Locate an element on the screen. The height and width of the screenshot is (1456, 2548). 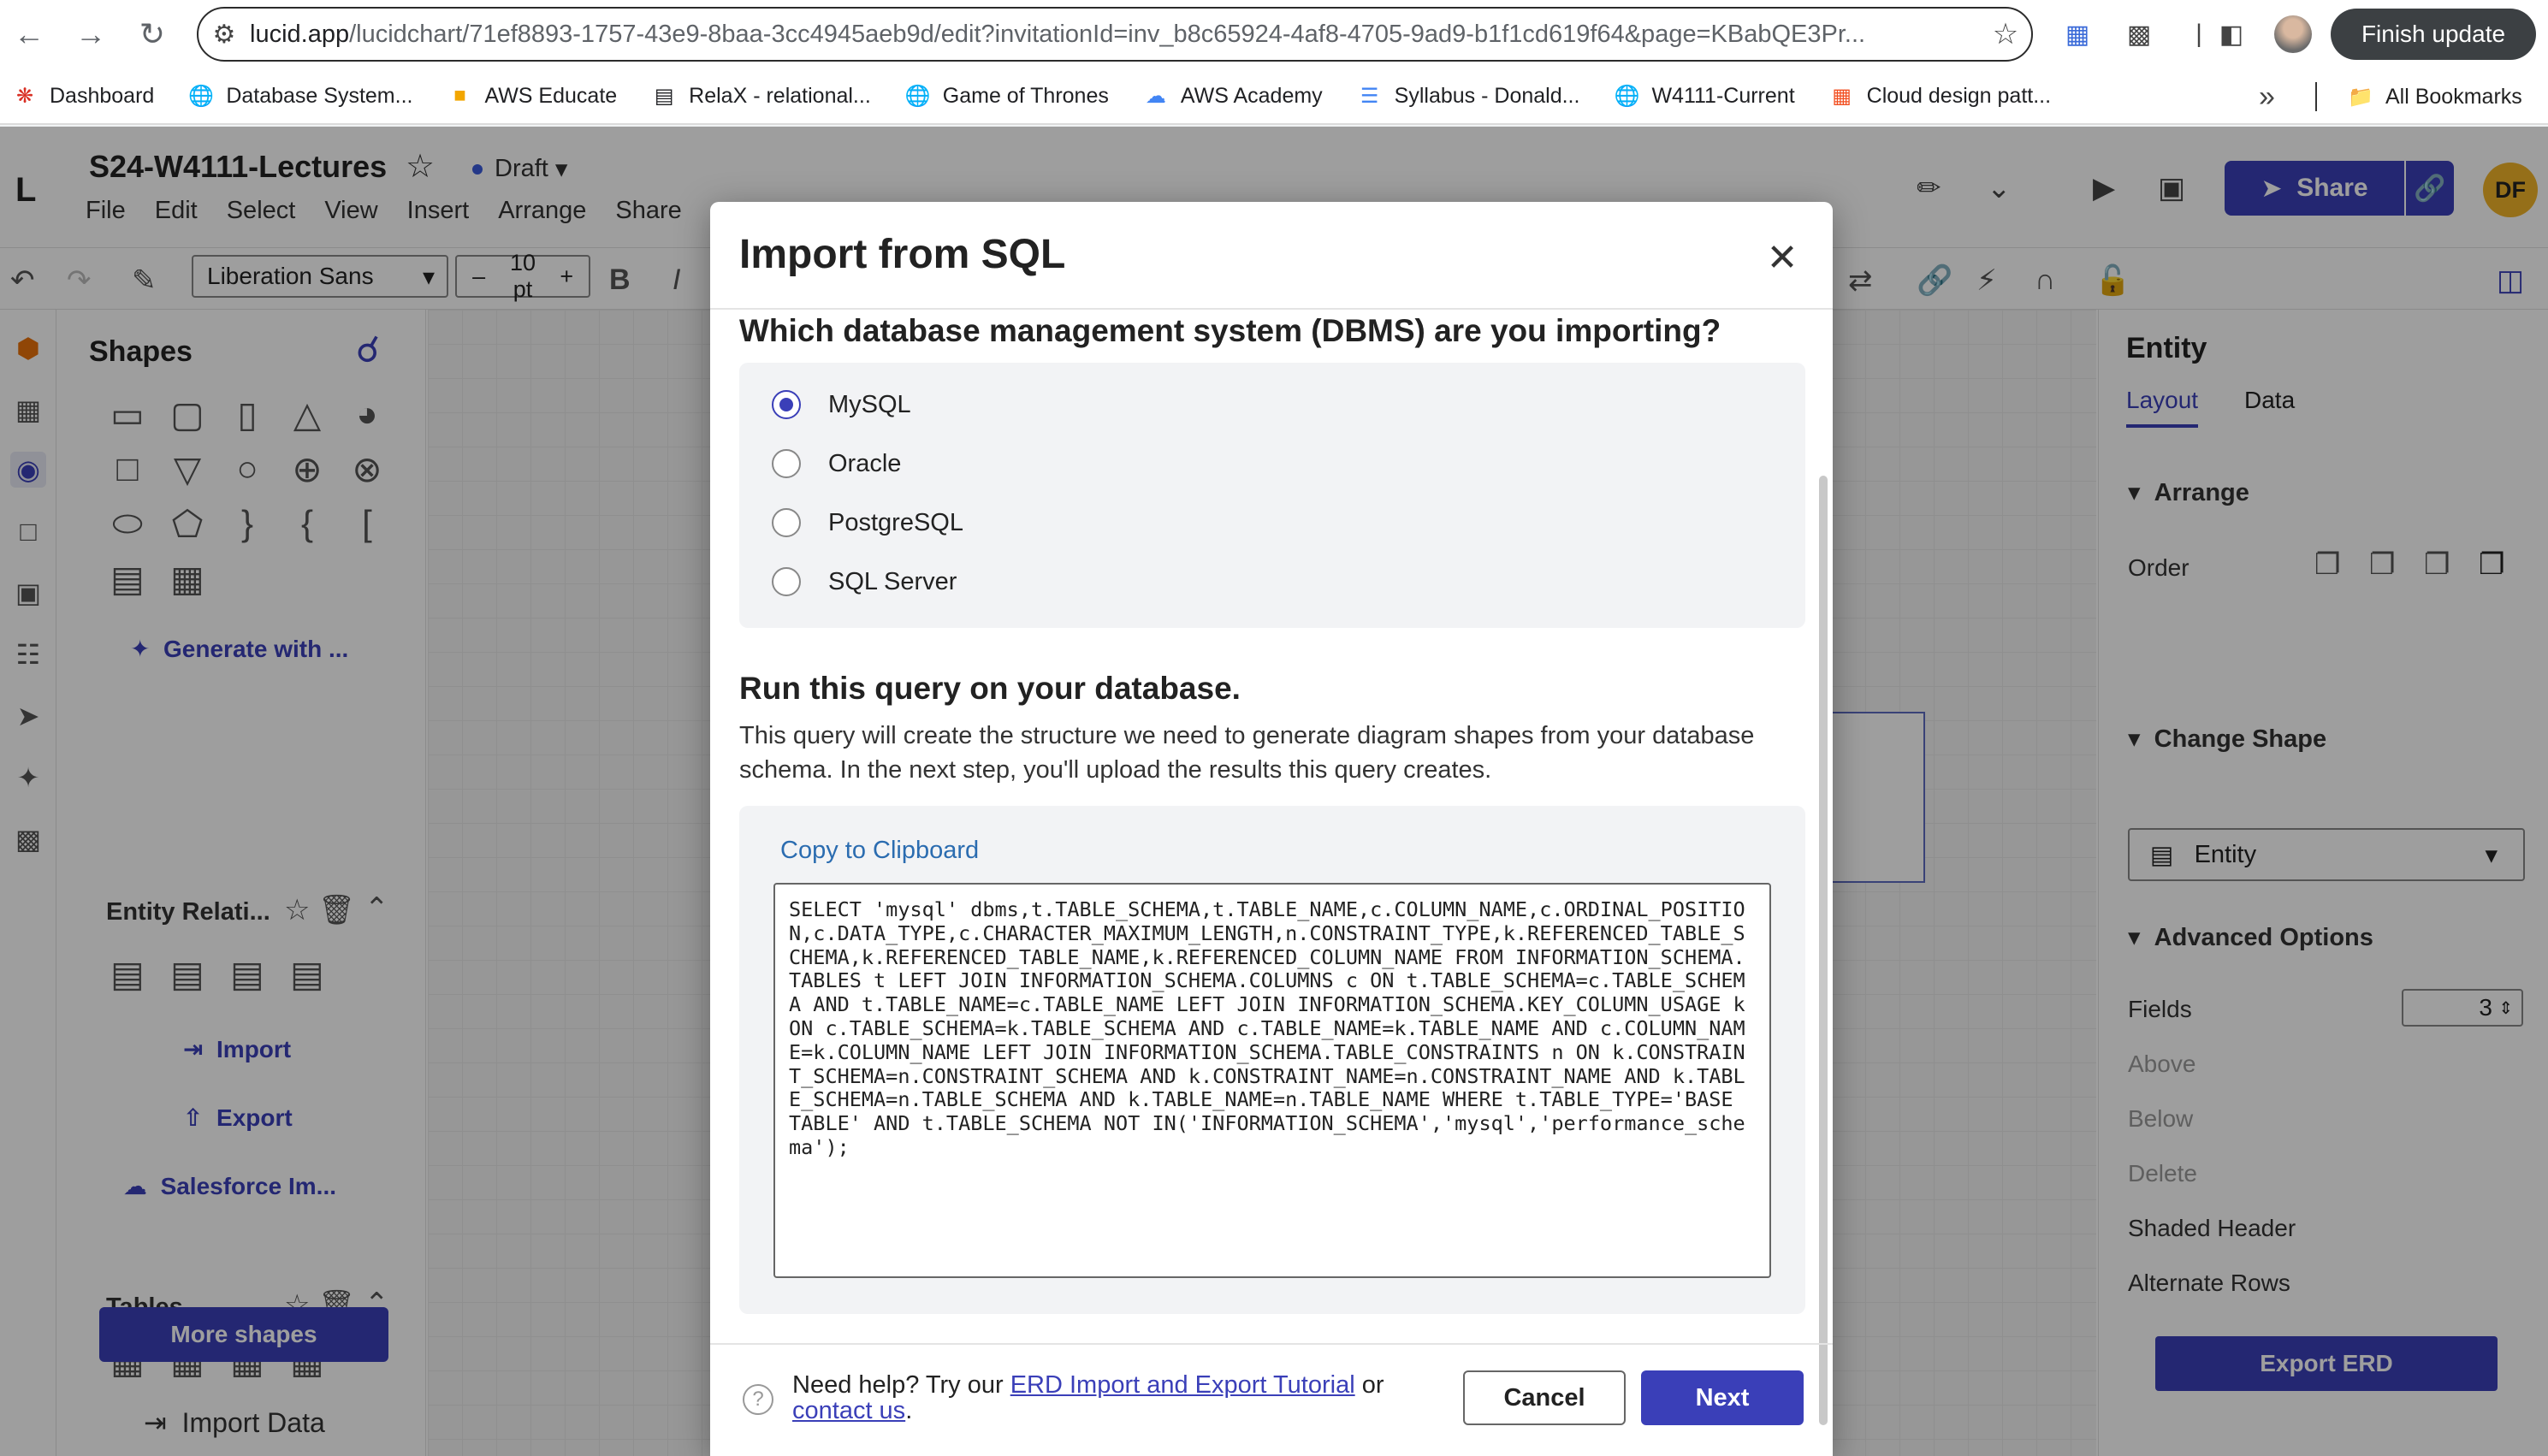
next-button: Next is located at coordinates (1722, 1397).